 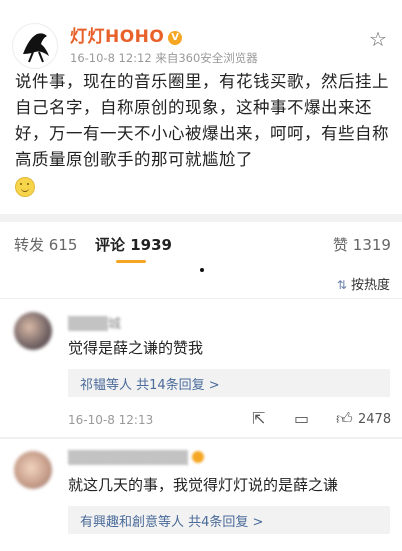 I want to click on verified-badge-icon: V, so click(x=175, y=38).